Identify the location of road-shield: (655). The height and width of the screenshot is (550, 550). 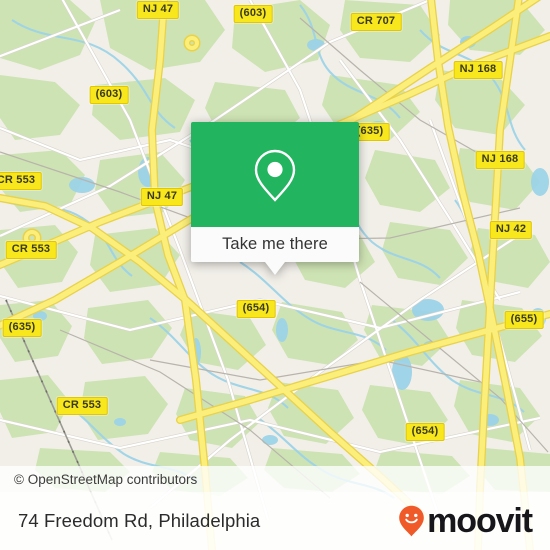
(524, 320).